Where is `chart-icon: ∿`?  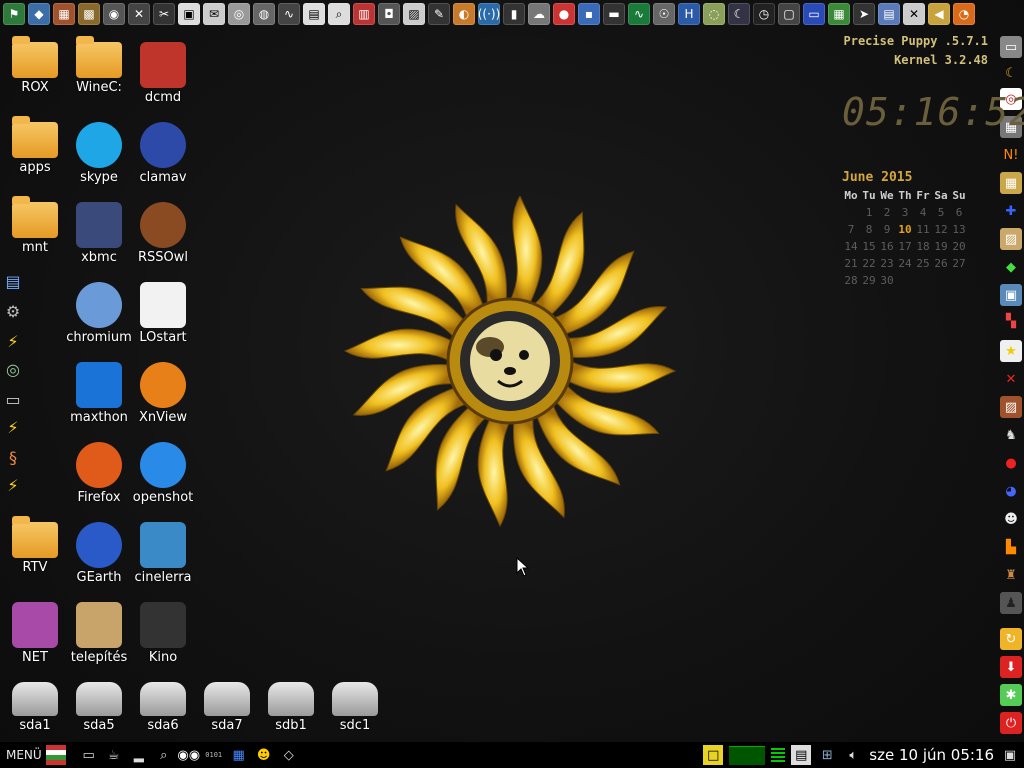 chart-icon: ∿ is located at coordinates (289, 14).